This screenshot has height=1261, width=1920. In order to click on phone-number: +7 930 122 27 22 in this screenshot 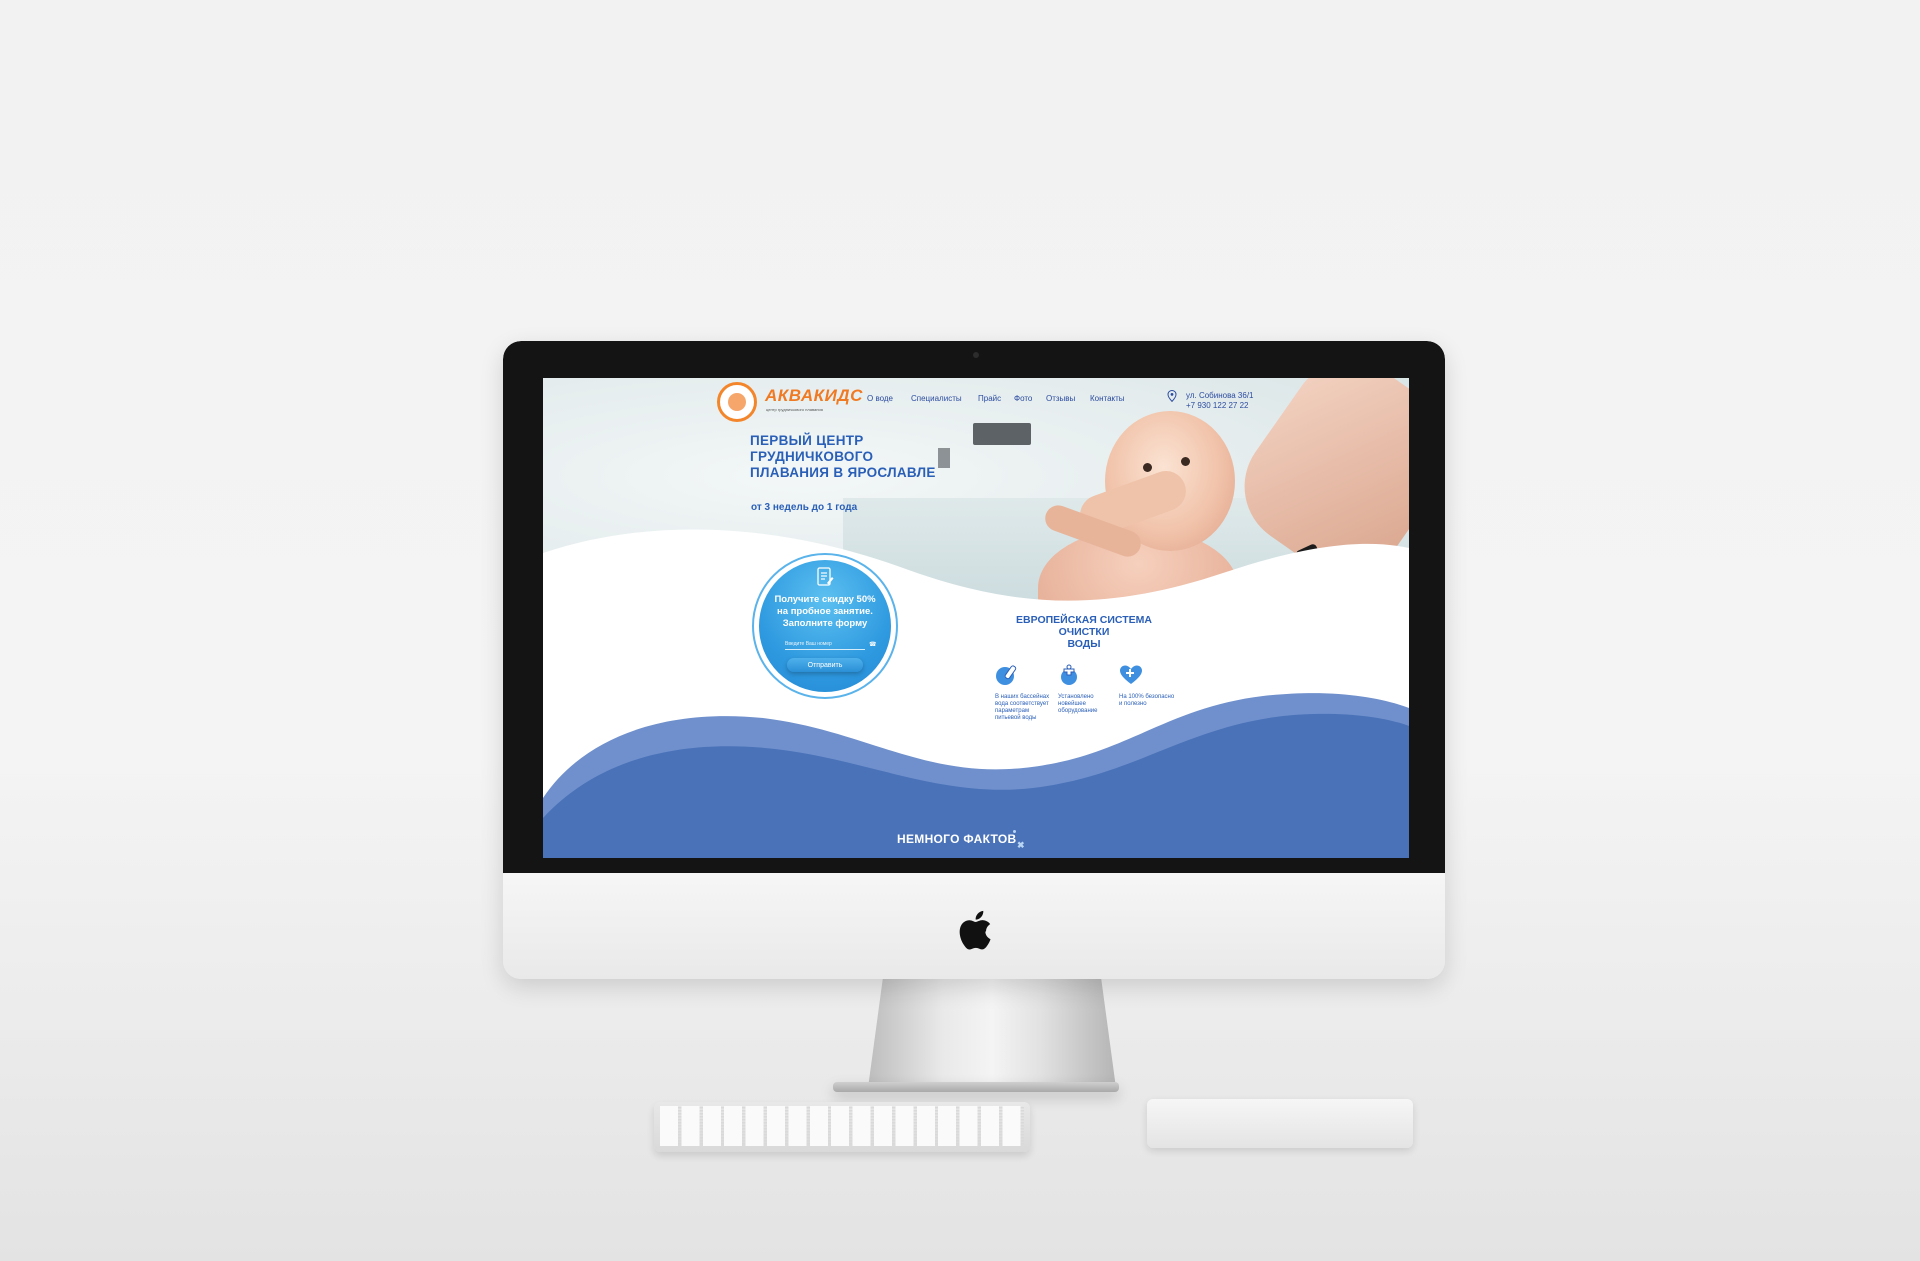, I will do `click(1219, 406)`.